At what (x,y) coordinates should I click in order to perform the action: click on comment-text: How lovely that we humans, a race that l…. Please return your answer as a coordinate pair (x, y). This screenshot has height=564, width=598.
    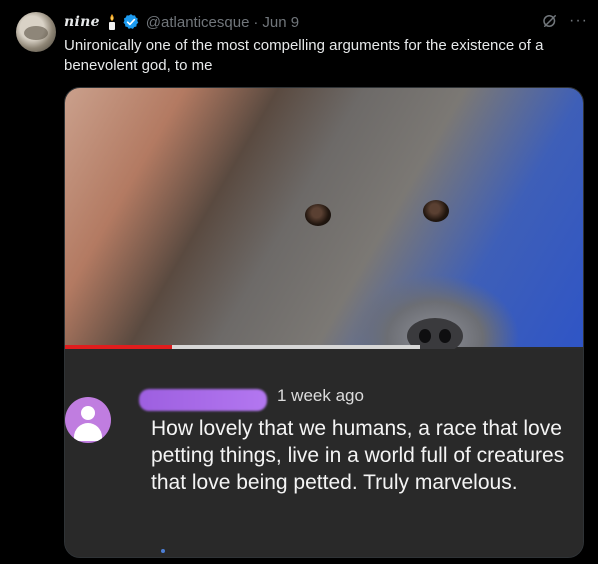
    Looking at the image, I should click on (358, 455).